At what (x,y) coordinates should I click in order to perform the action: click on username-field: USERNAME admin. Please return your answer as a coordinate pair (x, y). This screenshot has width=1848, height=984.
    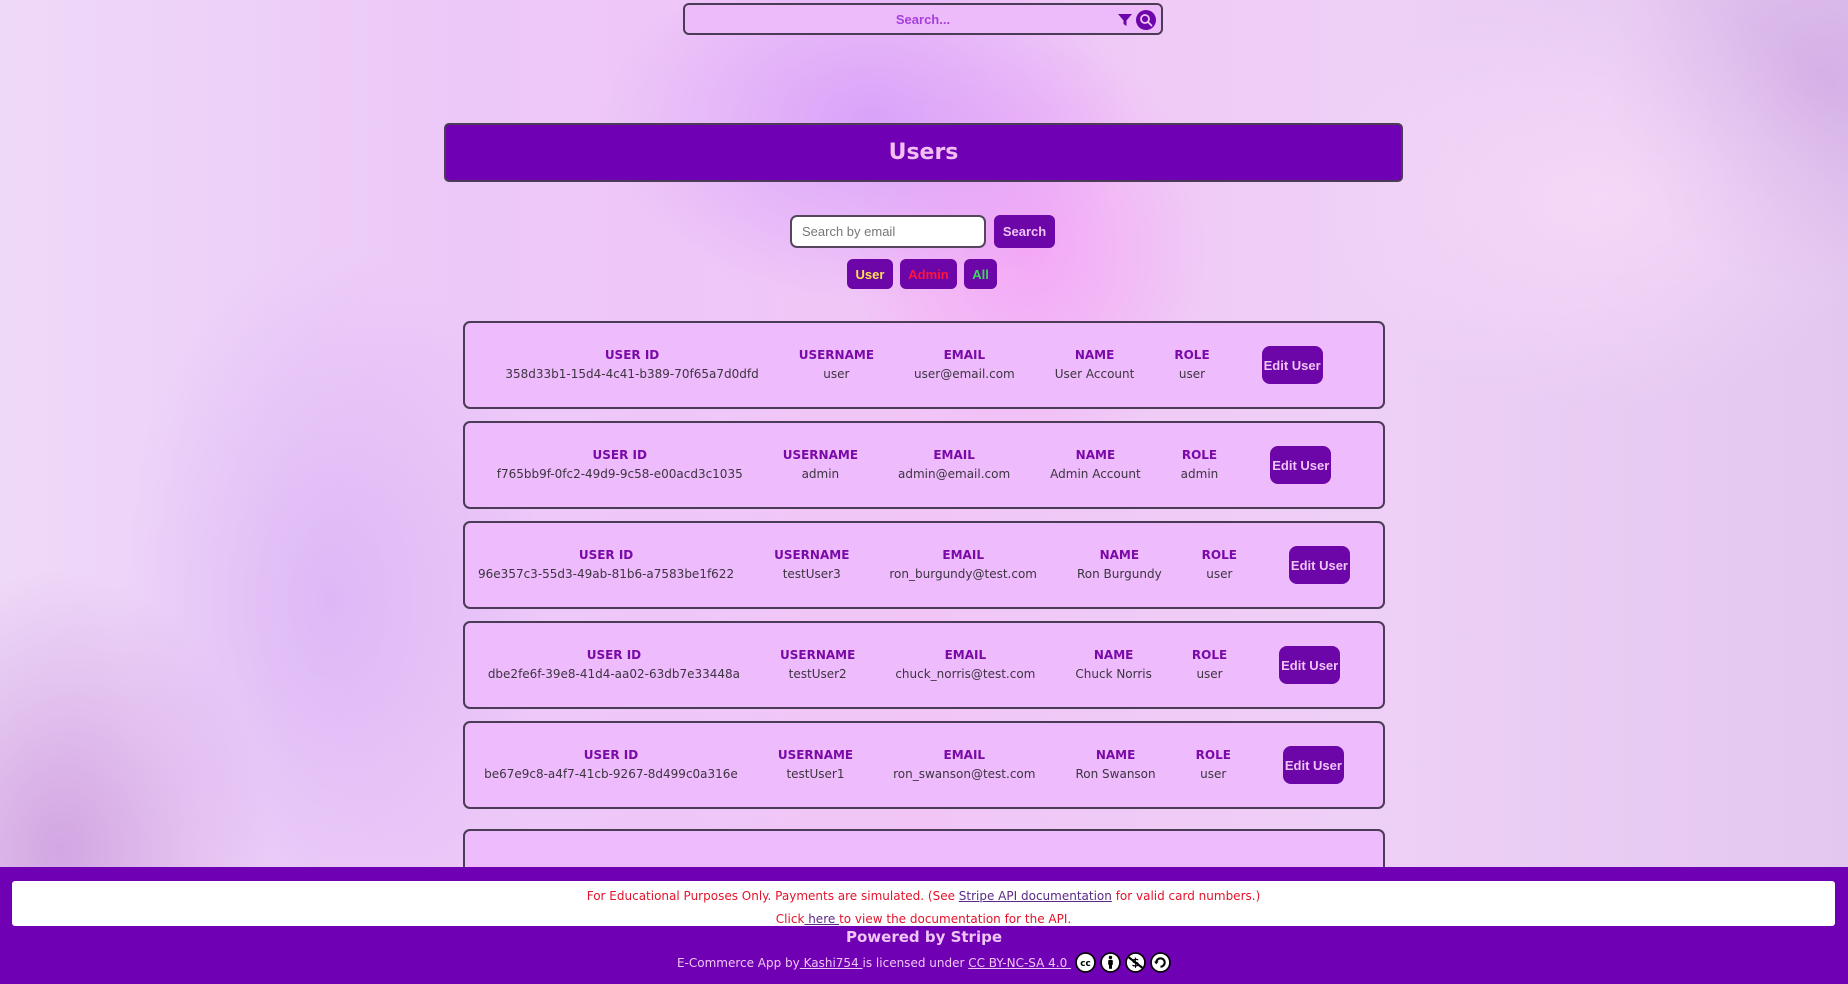
    Looking at the image, I should click on (820, 465).